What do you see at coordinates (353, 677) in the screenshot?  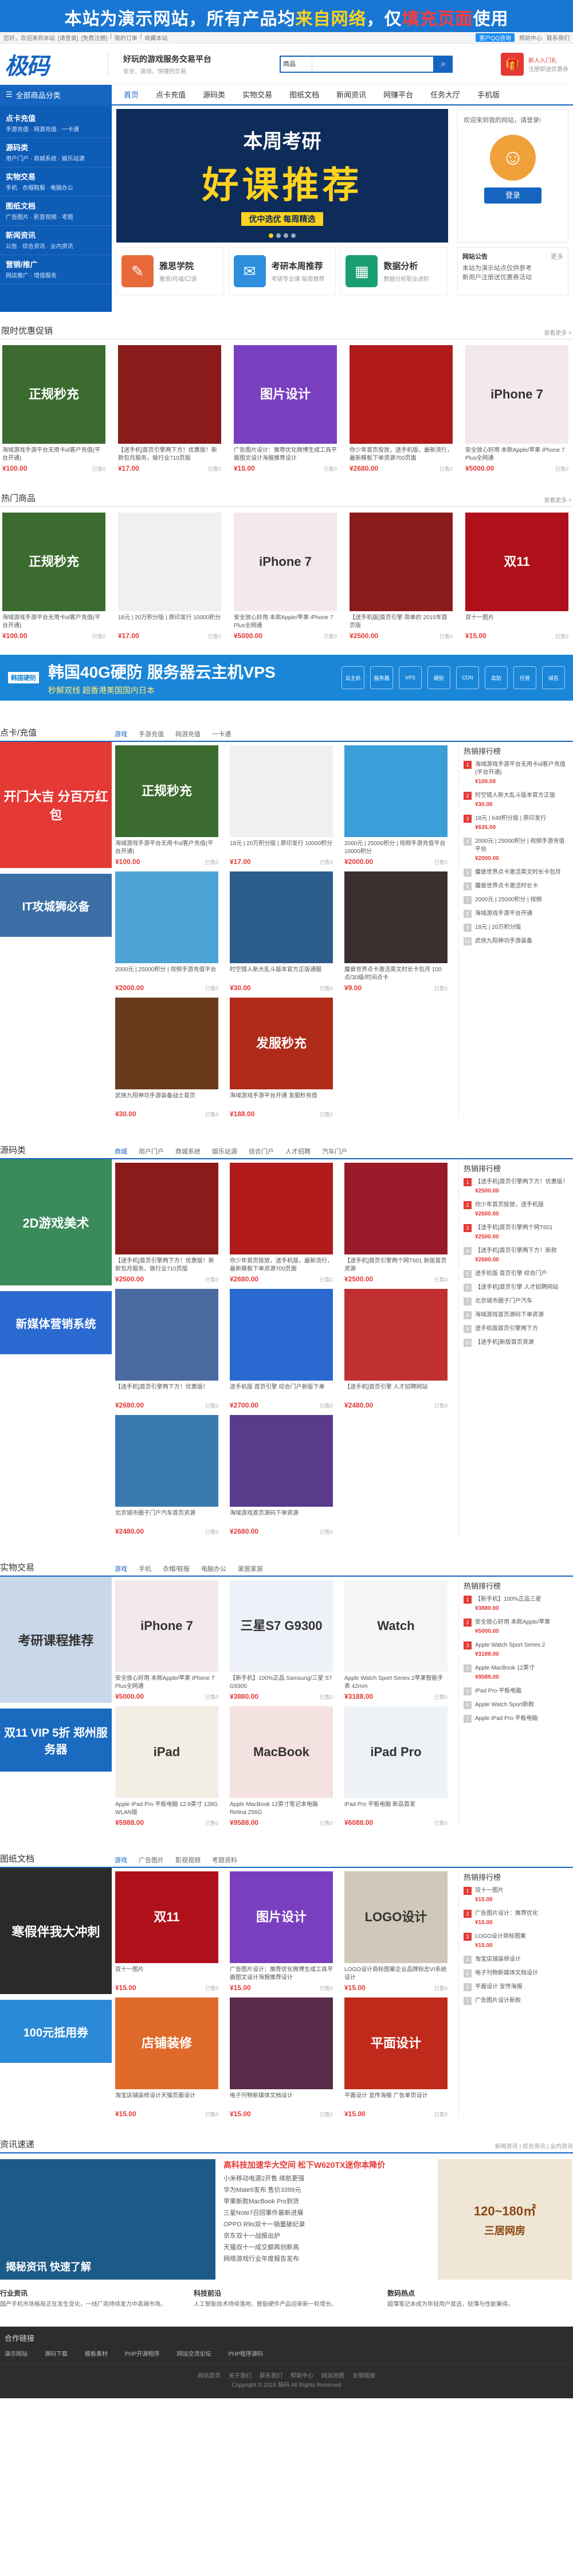 I see `ad-service-icon: 云主机` at bounding box center [353, 677].